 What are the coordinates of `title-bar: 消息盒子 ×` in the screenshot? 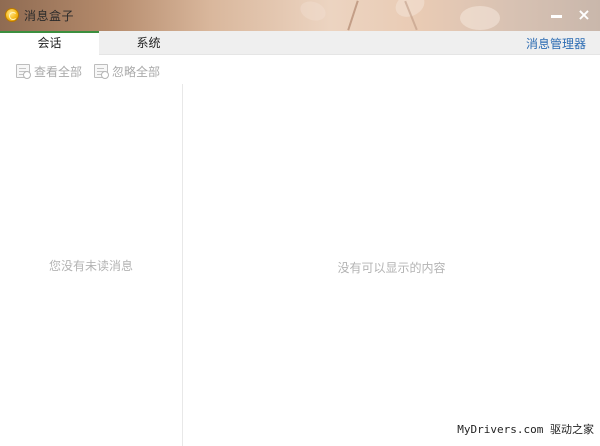 It's located at (300, 15).